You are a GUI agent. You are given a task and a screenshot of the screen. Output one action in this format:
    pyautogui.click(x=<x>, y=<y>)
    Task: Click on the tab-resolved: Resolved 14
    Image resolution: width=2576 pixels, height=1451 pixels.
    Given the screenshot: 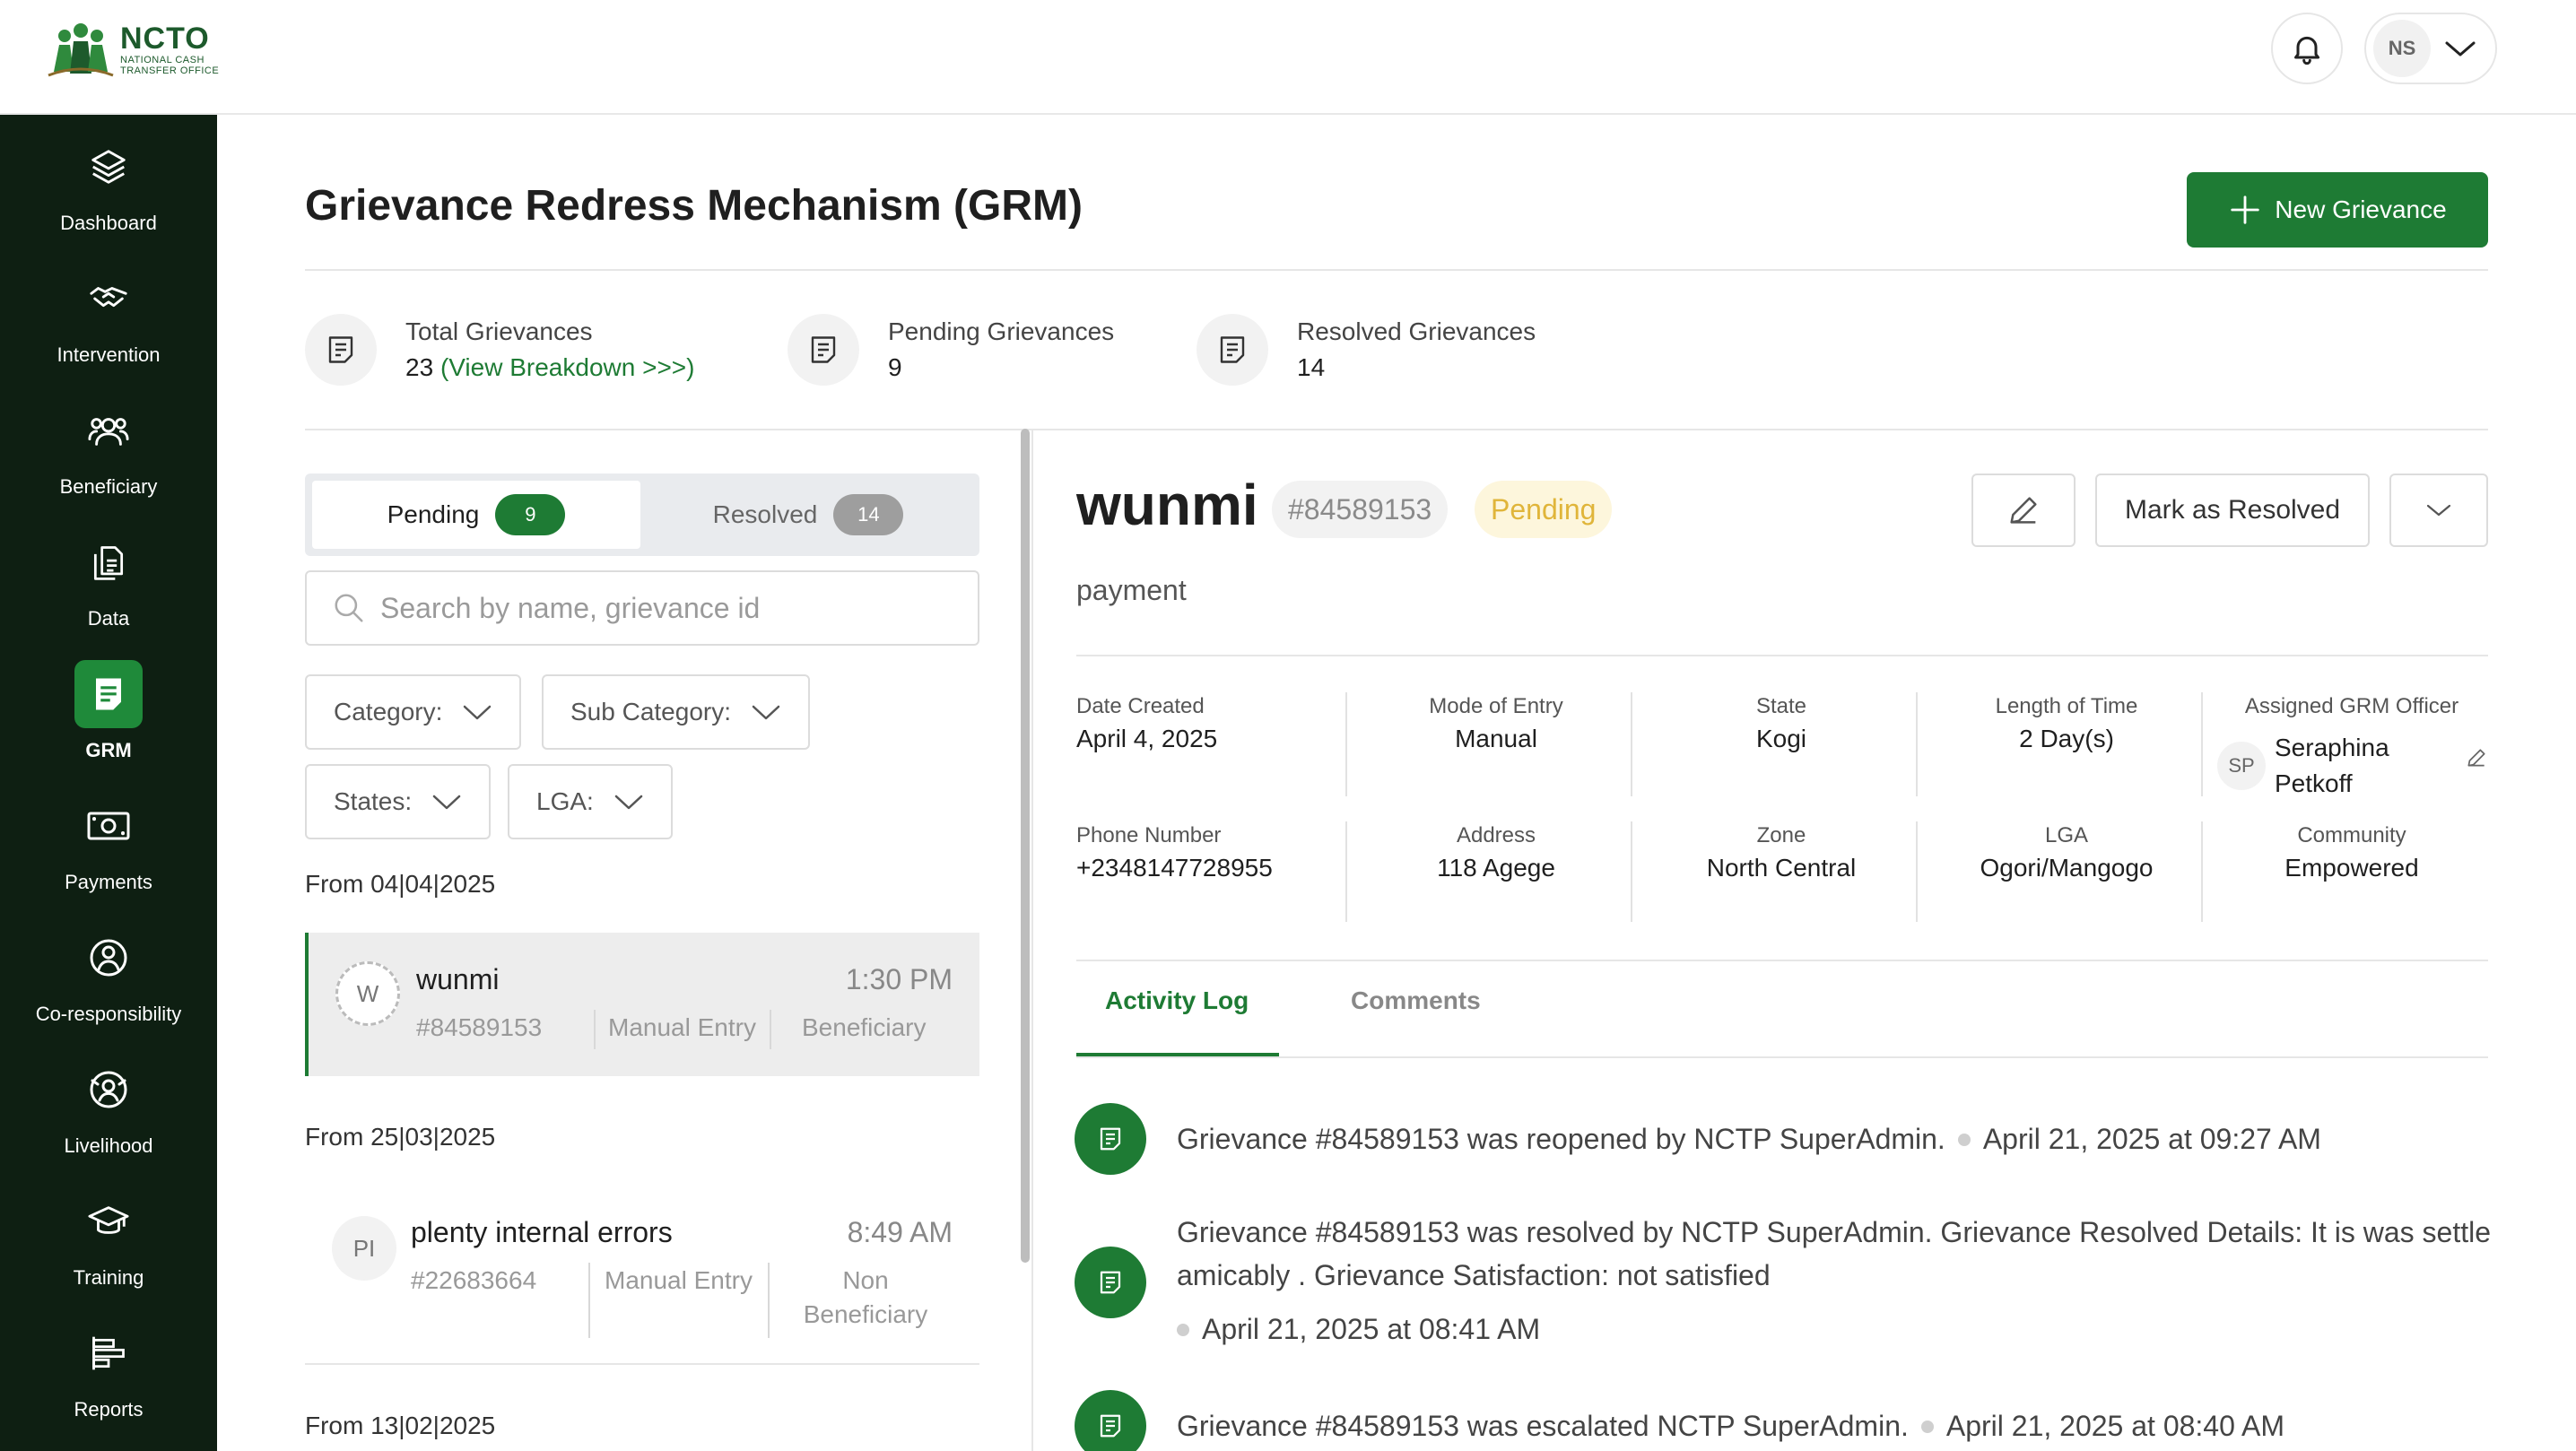 What is the action you would take?
    pyautogui.click(x=808, y=515)
    